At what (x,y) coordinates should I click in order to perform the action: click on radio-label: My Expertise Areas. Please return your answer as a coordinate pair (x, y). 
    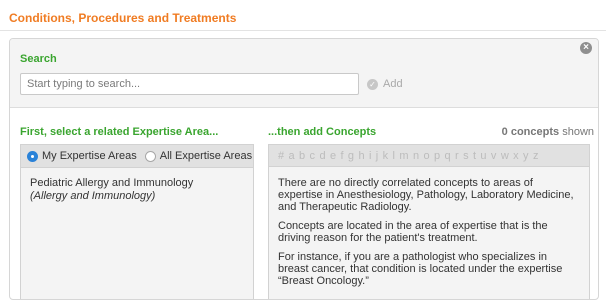
    Looking at the image, I should click on (89, 156).